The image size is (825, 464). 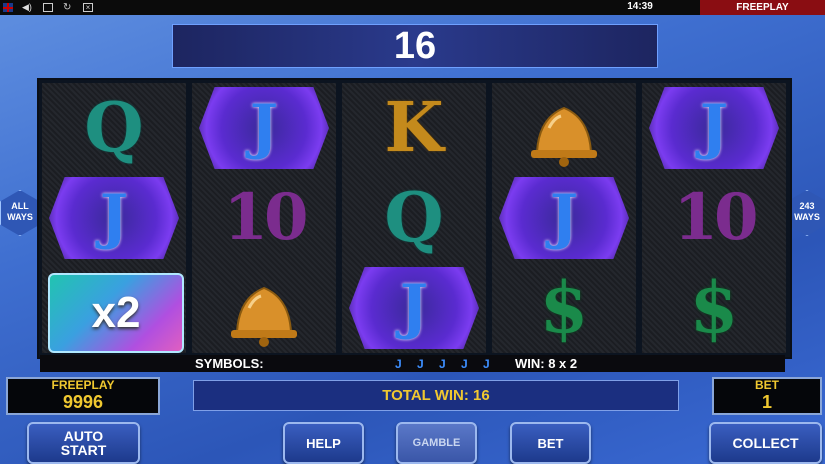 What do you see at coordinates (83, 385) in the screenshot?
I see `balance-label: FREEPLAY` at bounding box center [83, 385].